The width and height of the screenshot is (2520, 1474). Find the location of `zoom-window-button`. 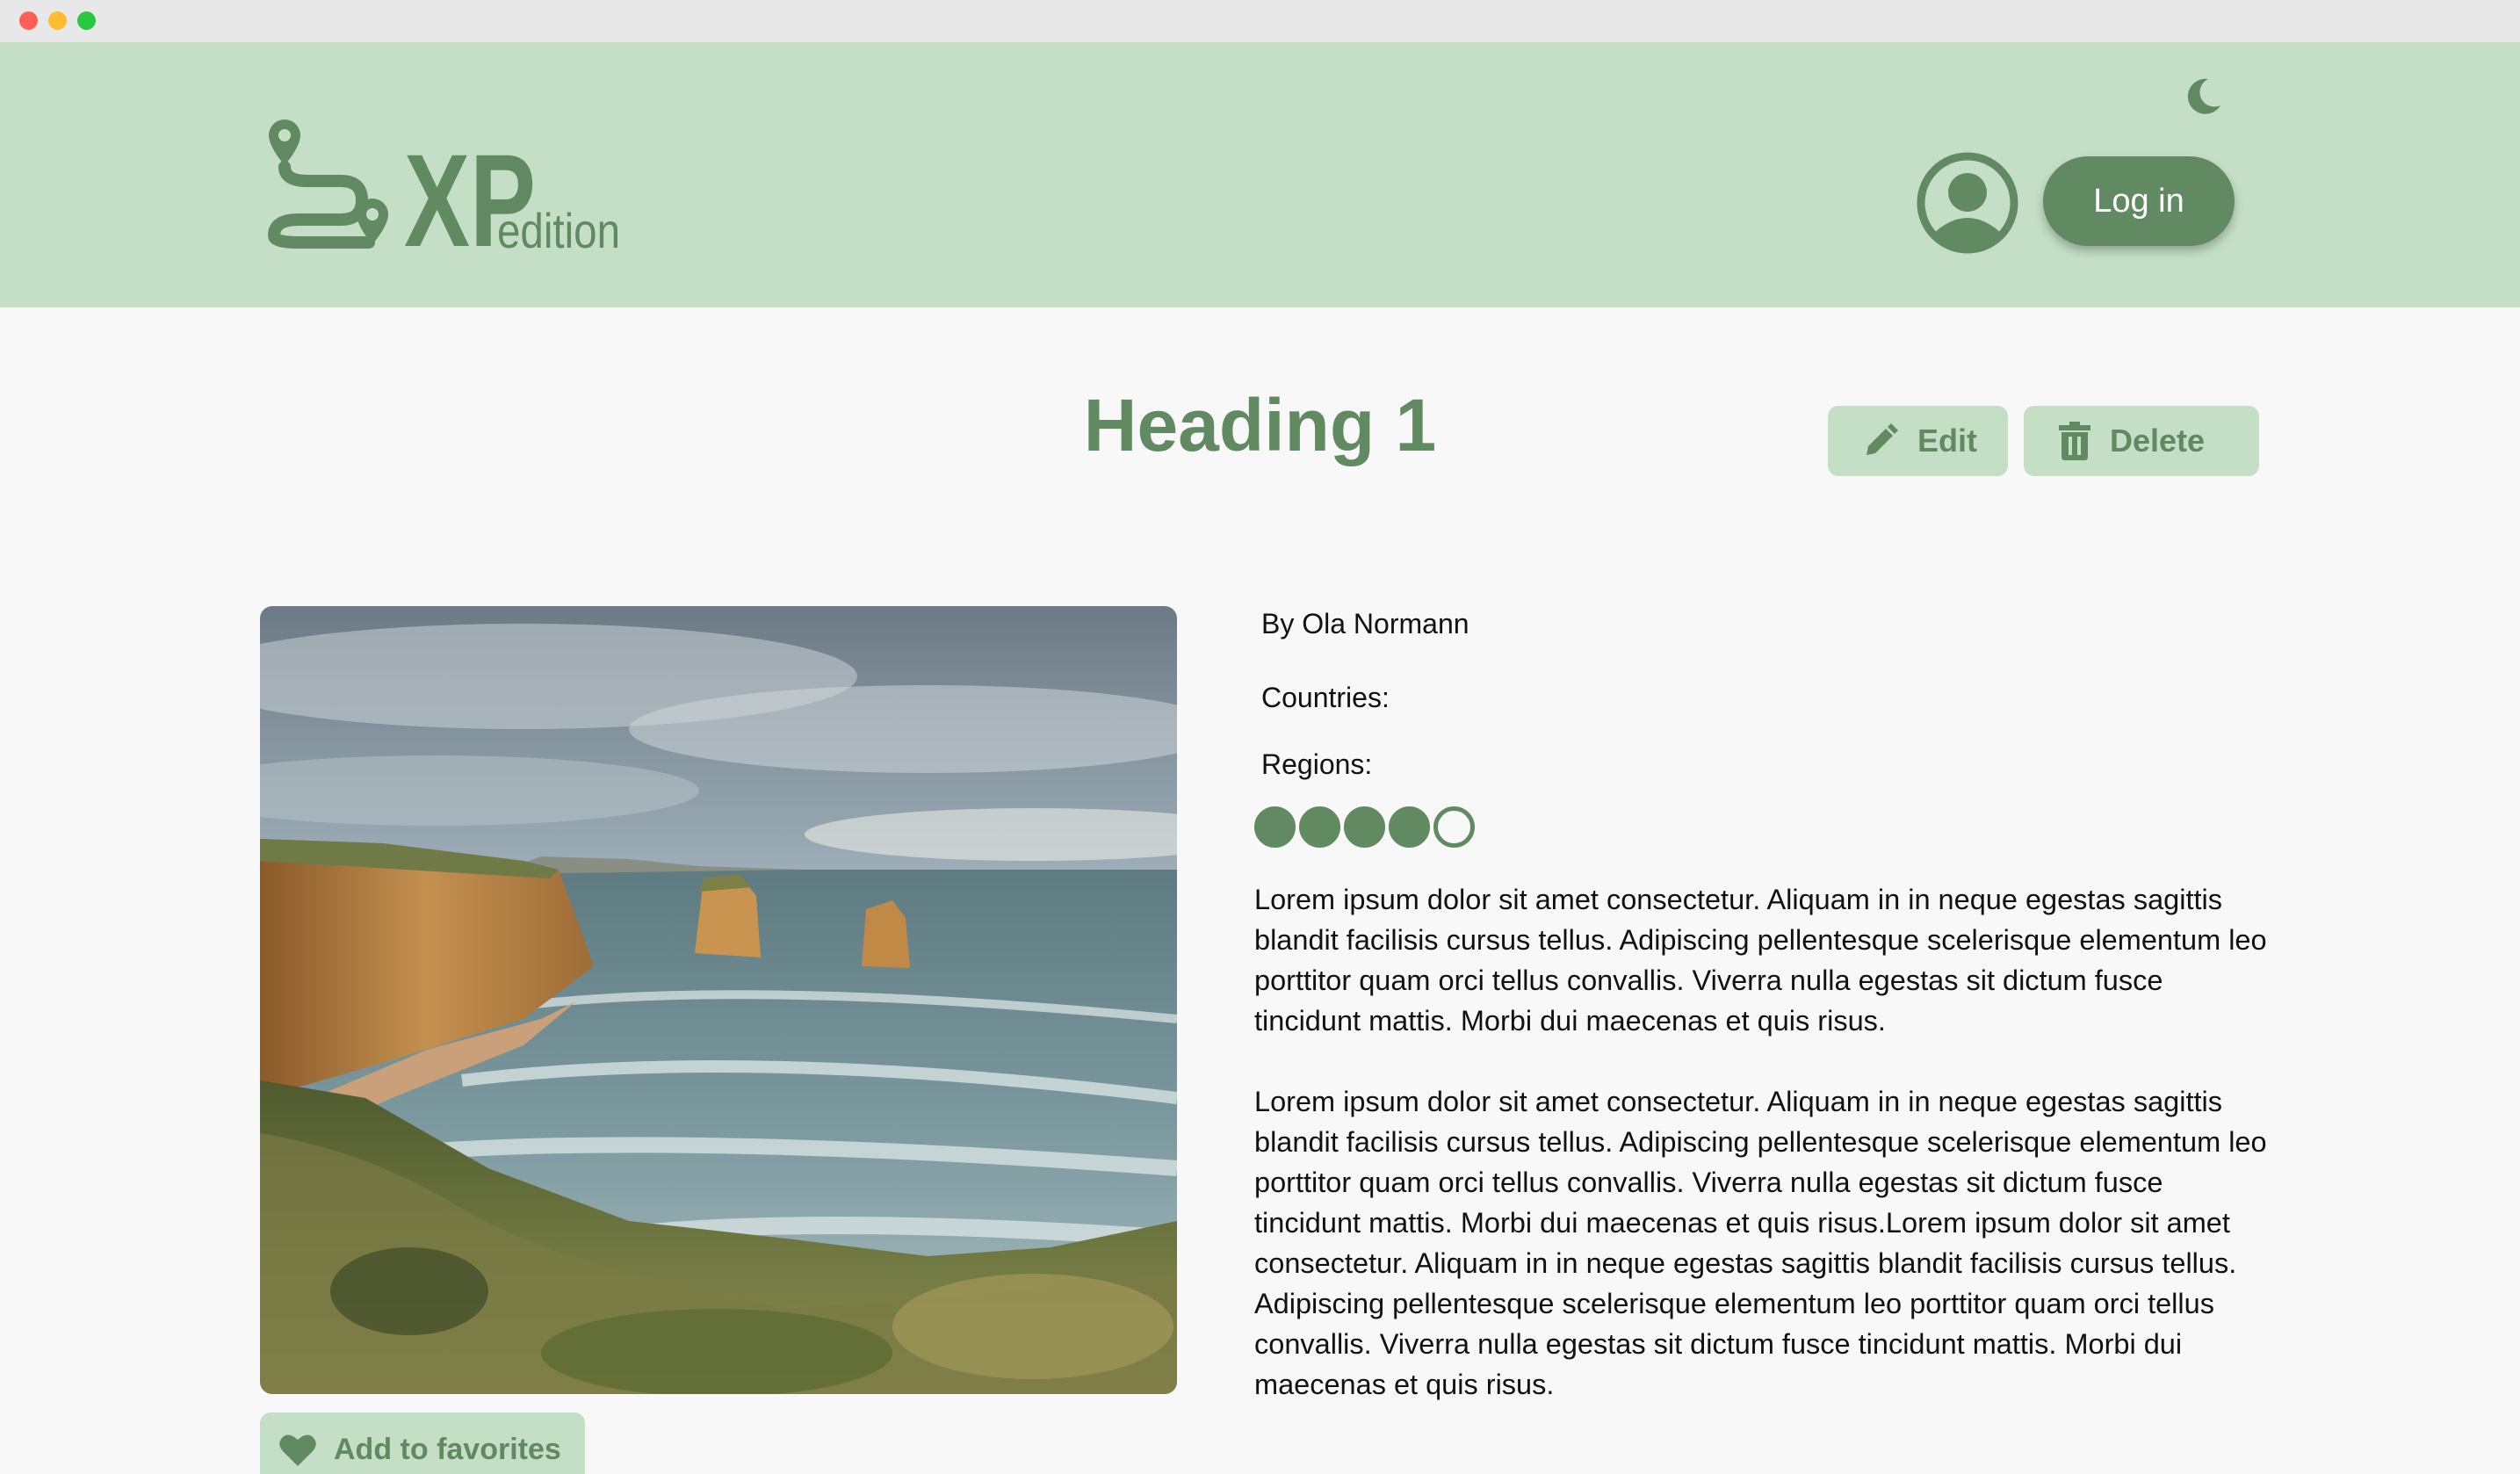

zoom-window-button is located at coordinates (86, 20).